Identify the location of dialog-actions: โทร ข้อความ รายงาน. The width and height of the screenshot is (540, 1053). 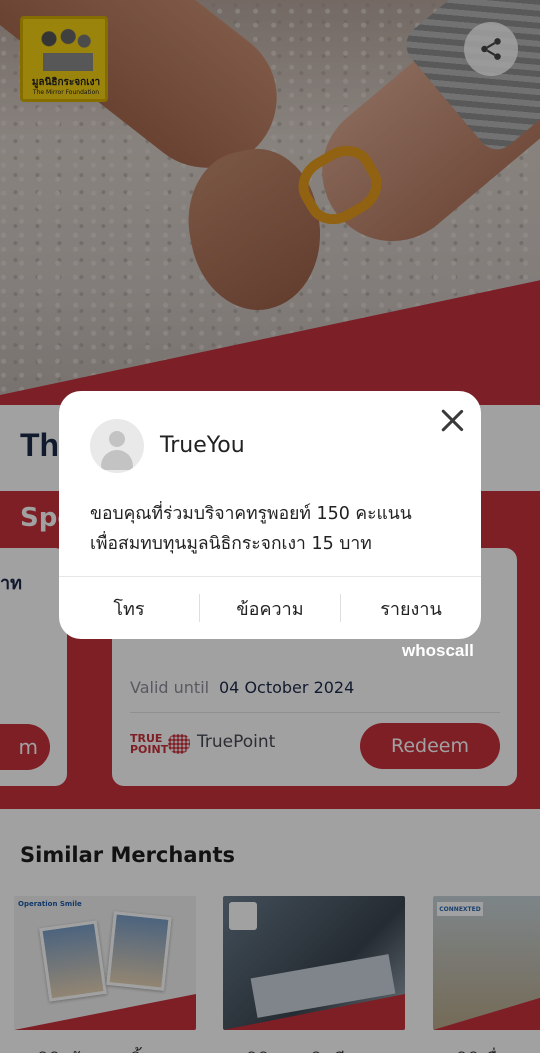
(270, 608).